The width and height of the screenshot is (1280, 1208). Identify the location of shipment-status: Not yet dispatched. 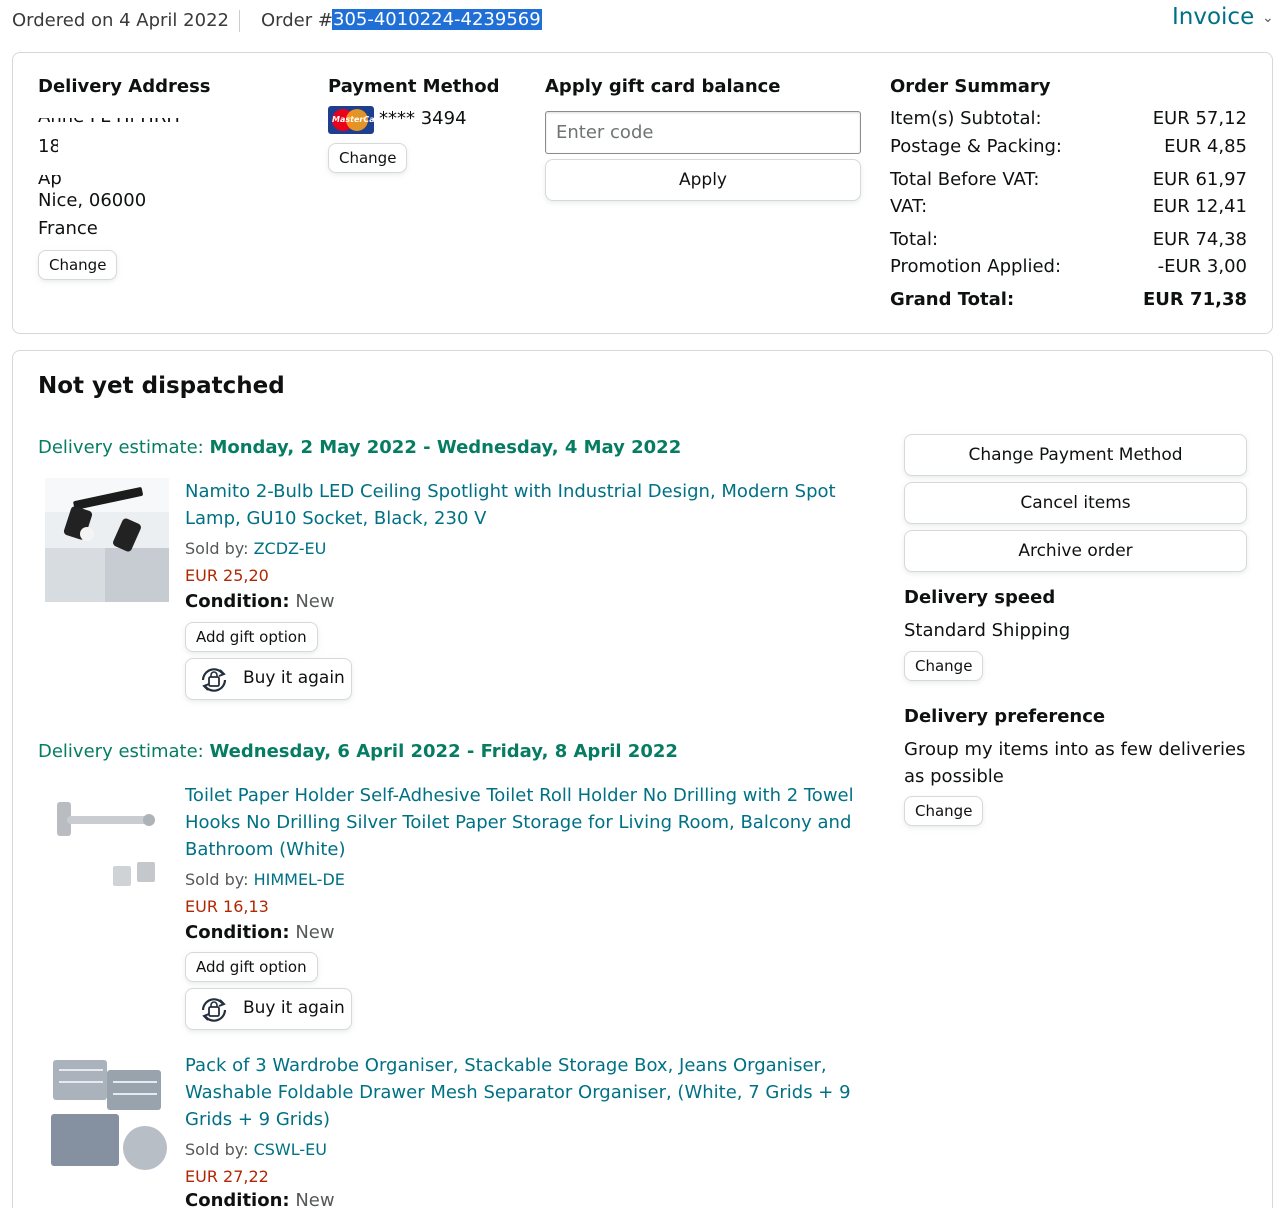
(161, 386).